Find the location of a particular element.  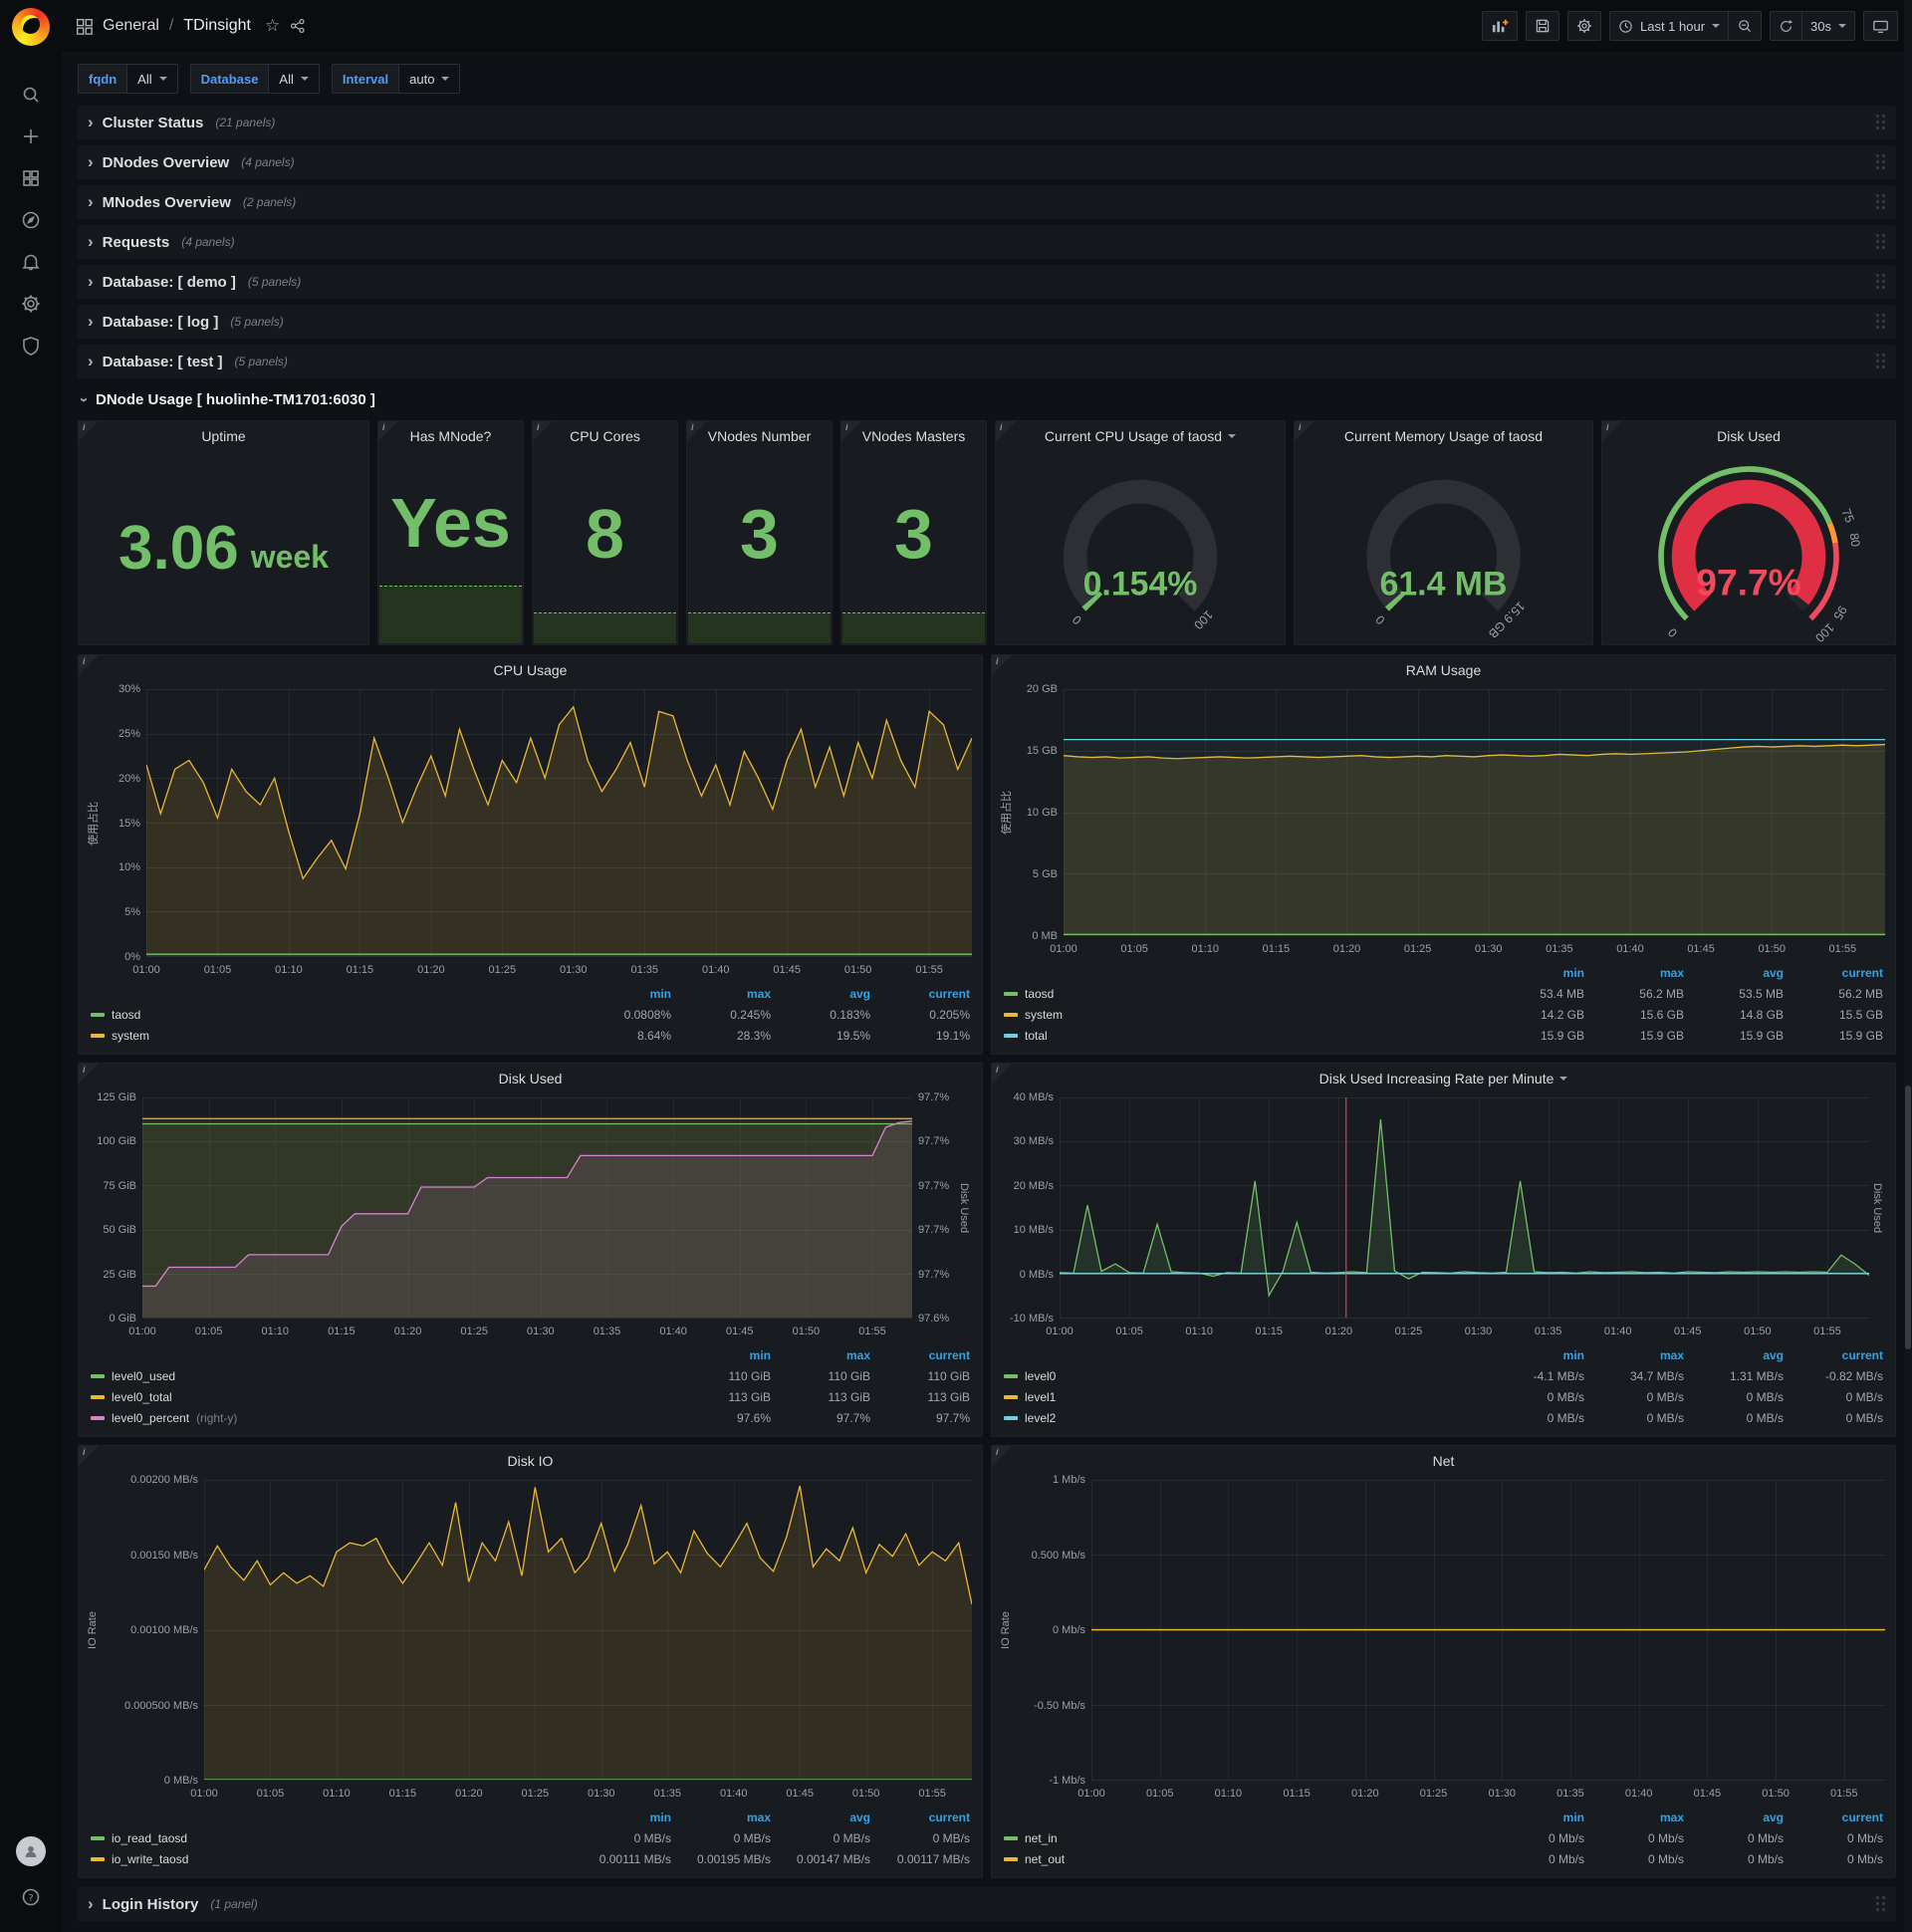

row-login-history: › Login History (1 panel) is located at coordinates (987, 1904).